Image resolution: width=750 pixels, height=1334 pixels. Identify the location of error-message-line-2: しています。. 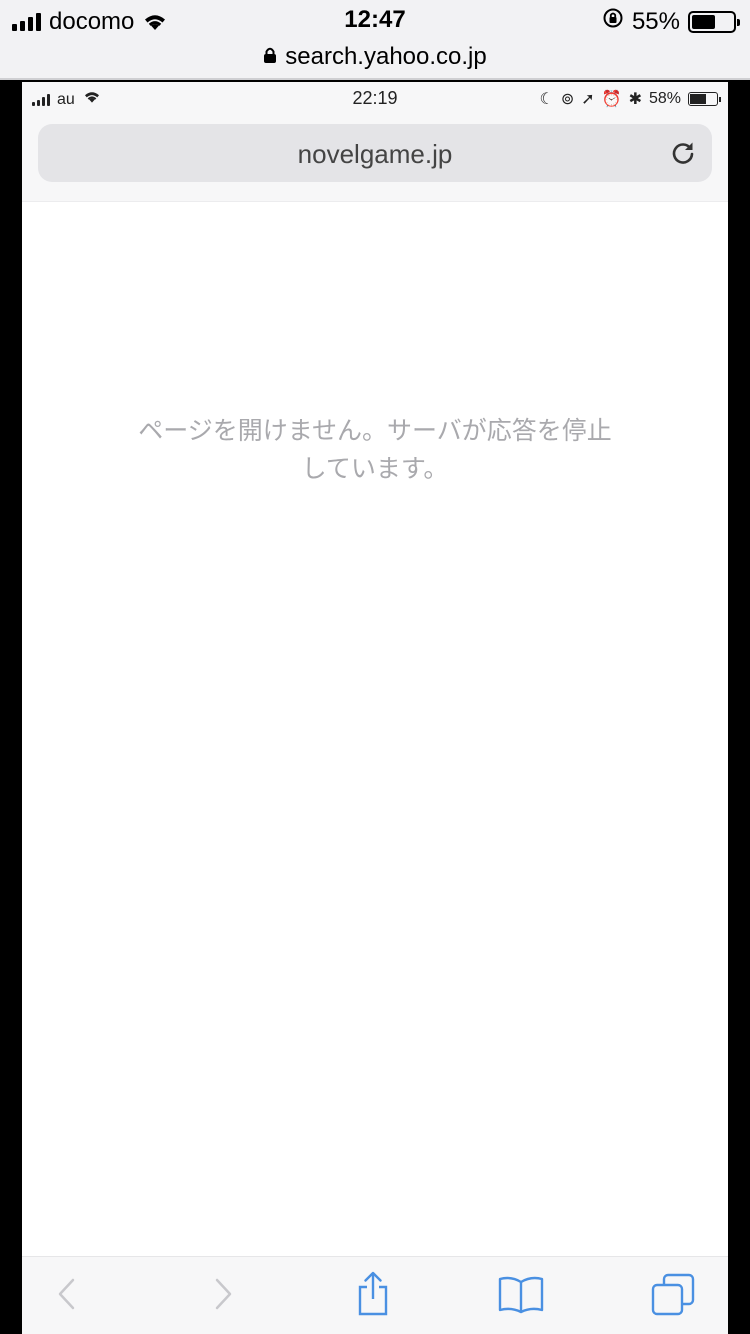
(375, 468).